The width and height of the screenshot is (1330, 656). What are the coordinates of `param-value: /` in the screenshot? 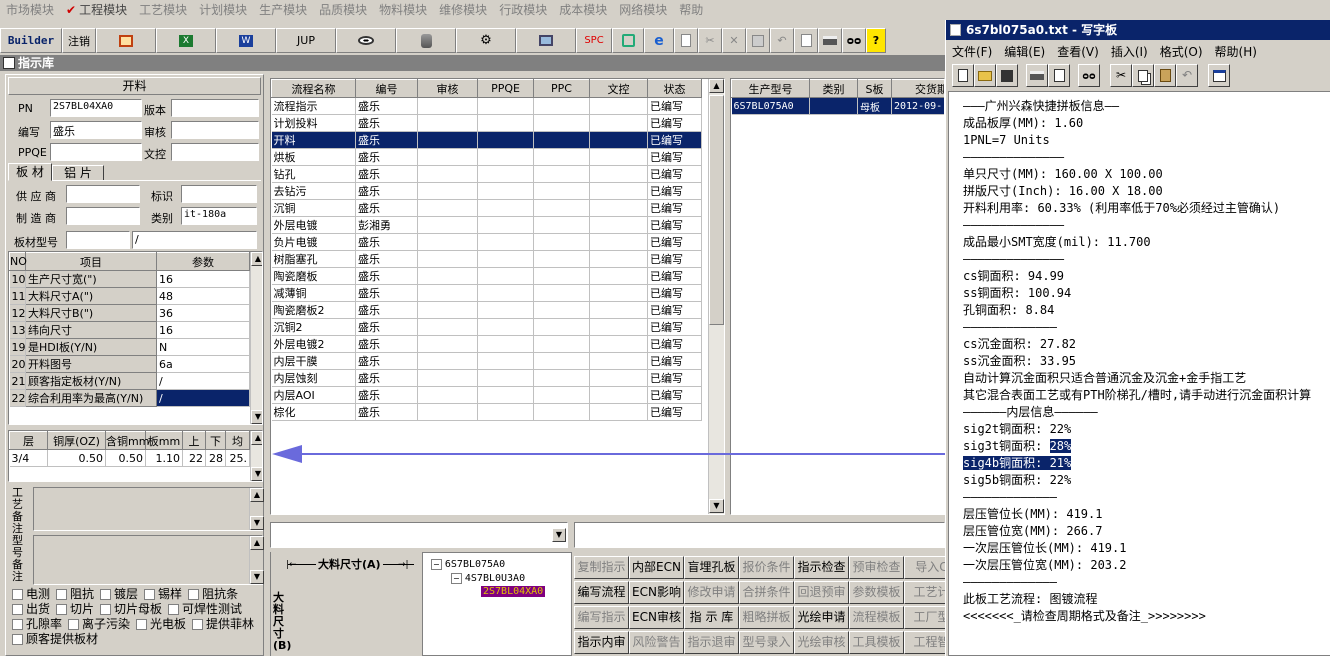 It's located at (203, 381).